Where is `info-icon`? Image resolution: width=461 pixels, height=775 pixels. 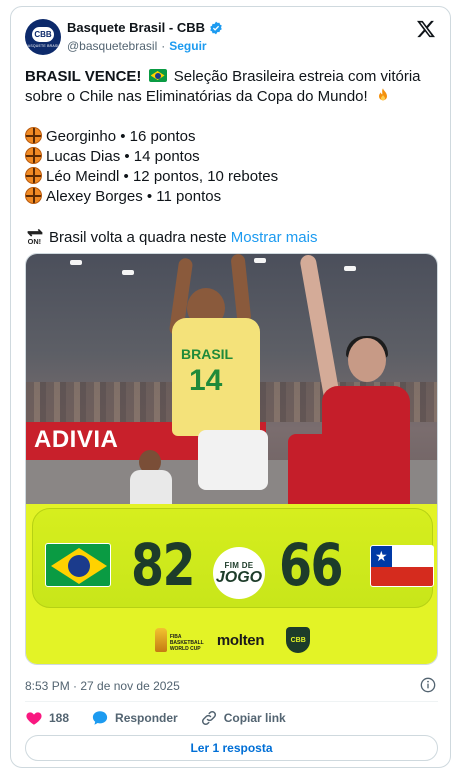
info-icon is located at coordinates (428, 685).